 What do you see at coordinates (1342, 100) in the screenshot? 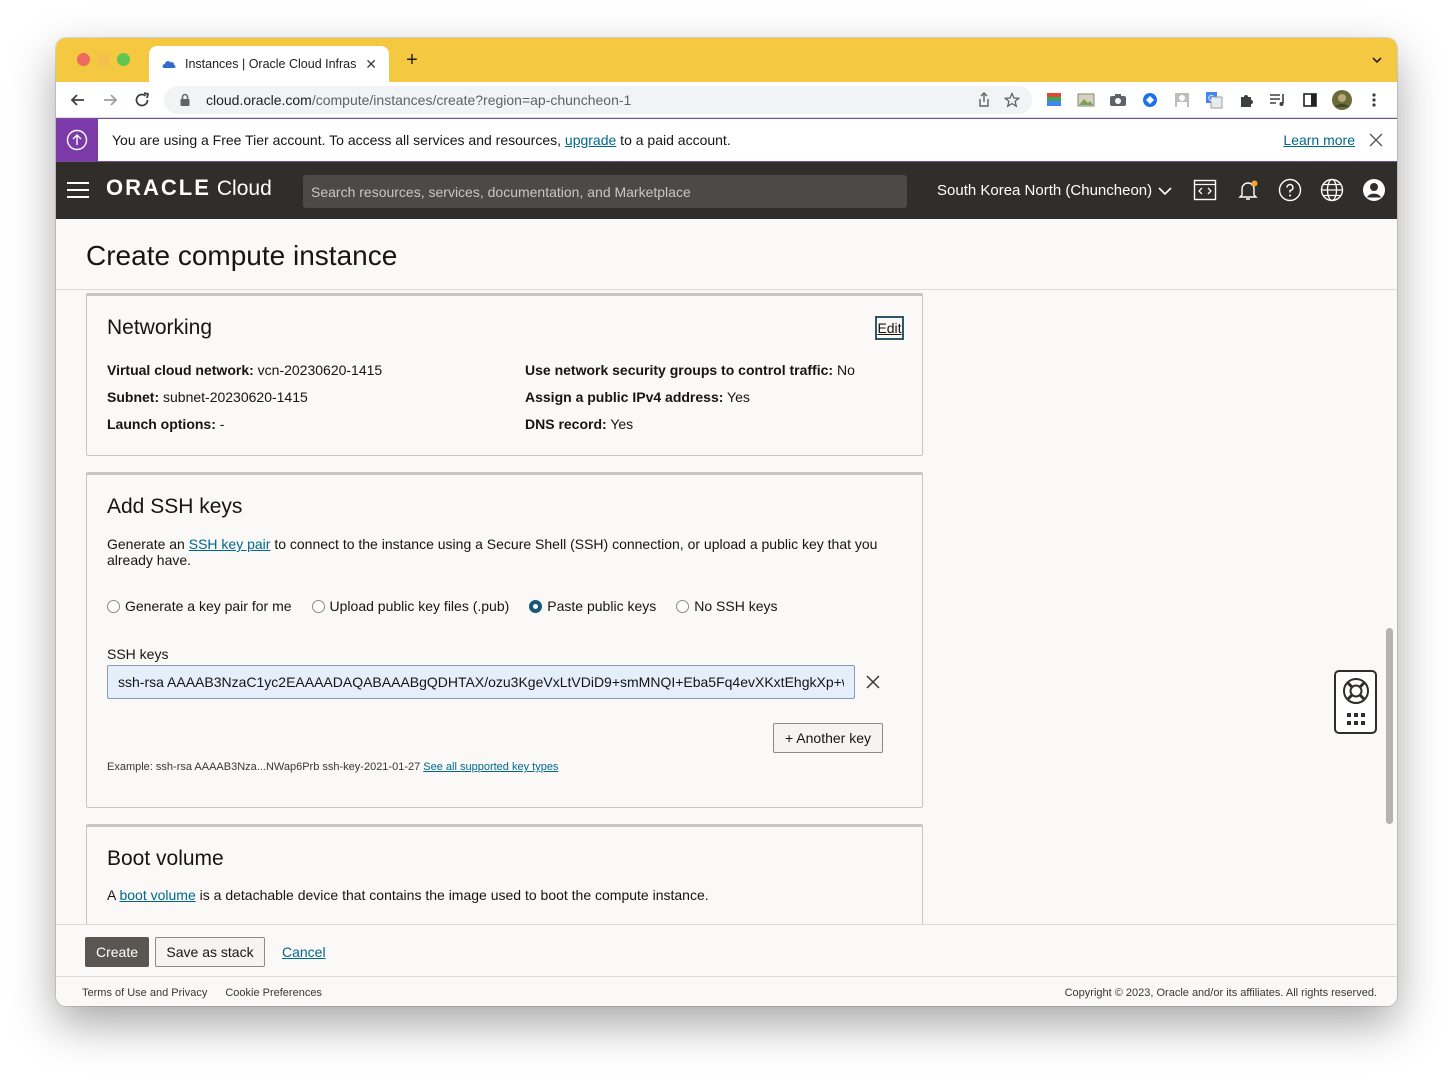
I see `user-avatar-icon` at bounding box center [1342, 100].